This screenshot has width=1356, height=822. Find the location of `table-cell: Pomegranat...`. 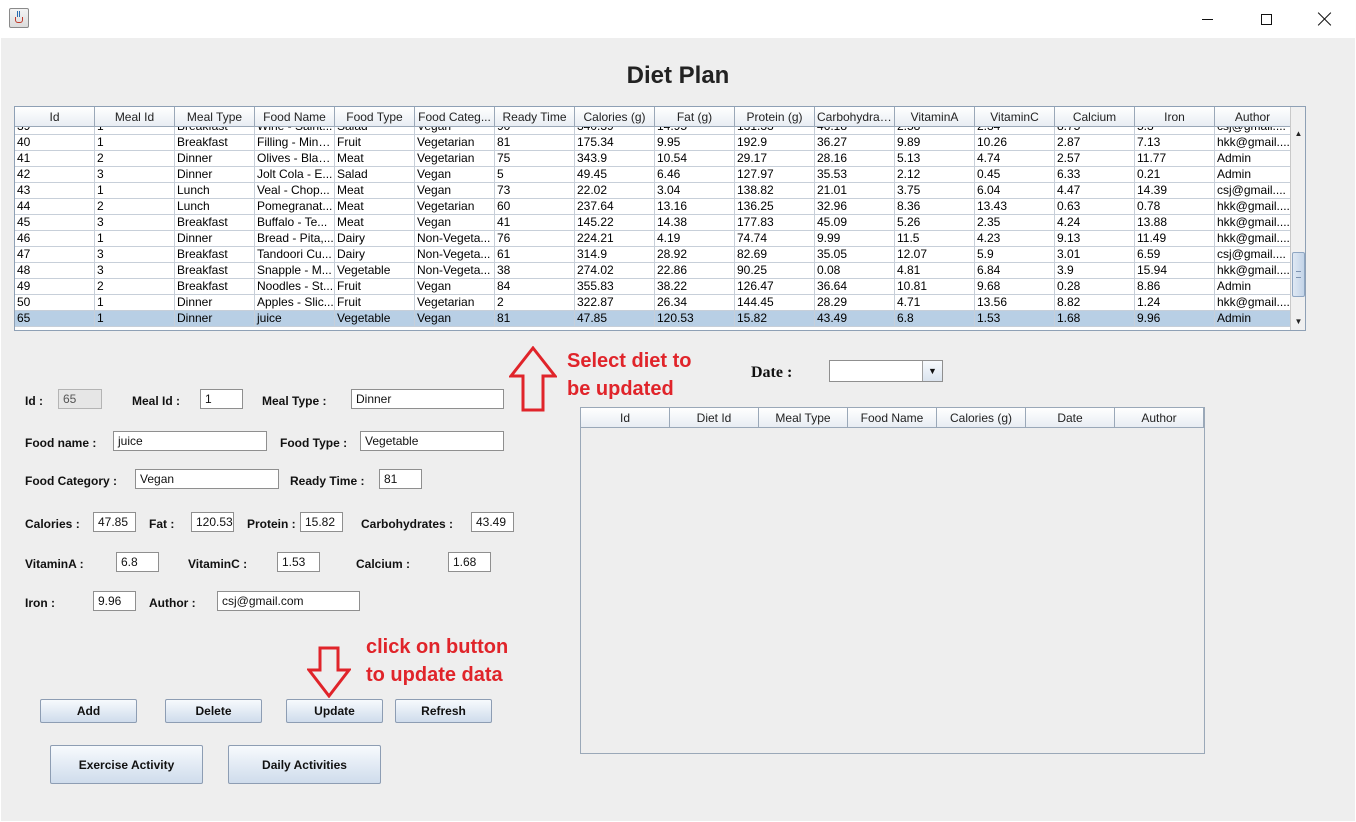

table-cell: Pomegranat... is located at coordinates (295, 206).